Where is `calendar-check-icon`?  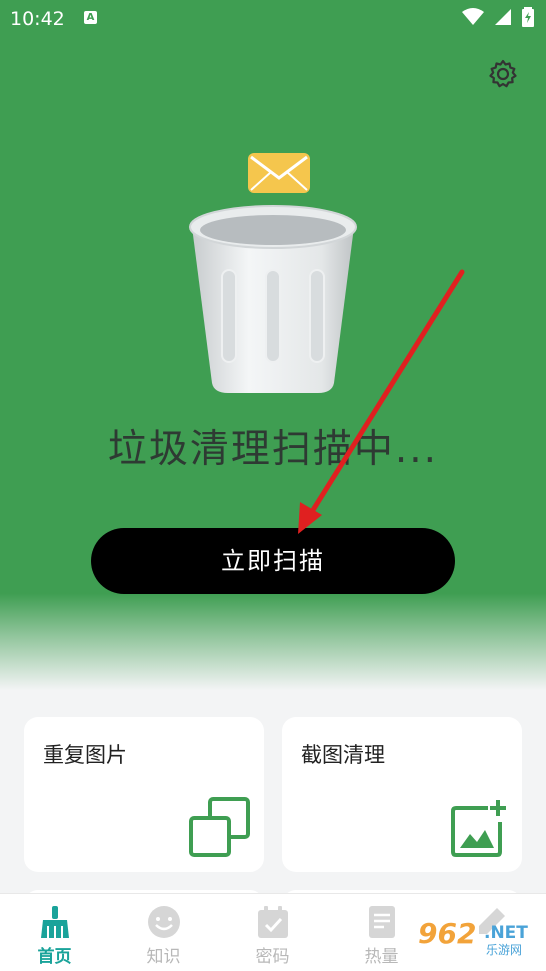 calendar-check-icon is located at coordinates (273, 922).